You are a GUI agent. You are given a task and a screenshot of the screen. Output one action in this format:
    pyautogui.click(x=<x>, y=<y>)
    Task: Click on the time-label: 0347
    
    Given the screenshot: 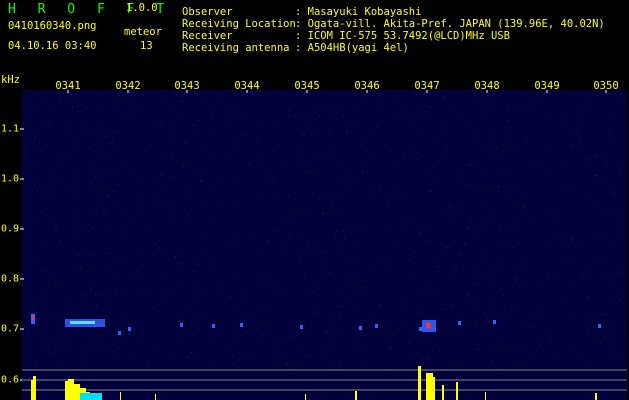 What is the action you would take?
    pyautogui.click(x=427, y=86)
    